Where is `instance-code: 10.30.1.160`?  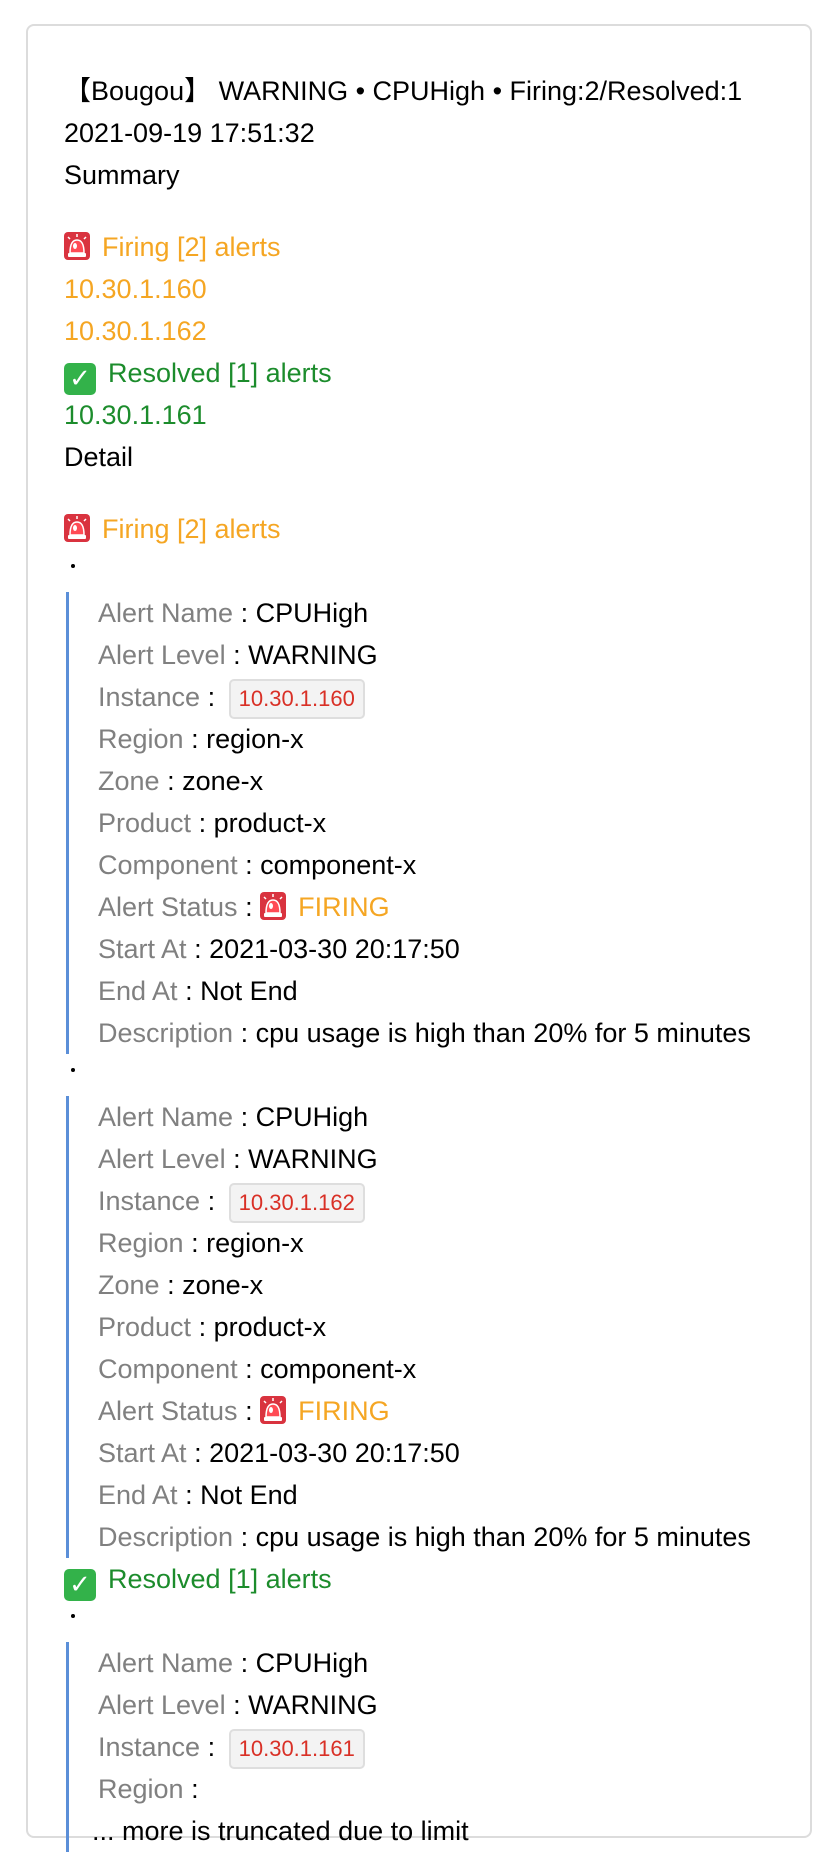
instance-code: 10.30.1.160 is located at coordinates (296, 698).